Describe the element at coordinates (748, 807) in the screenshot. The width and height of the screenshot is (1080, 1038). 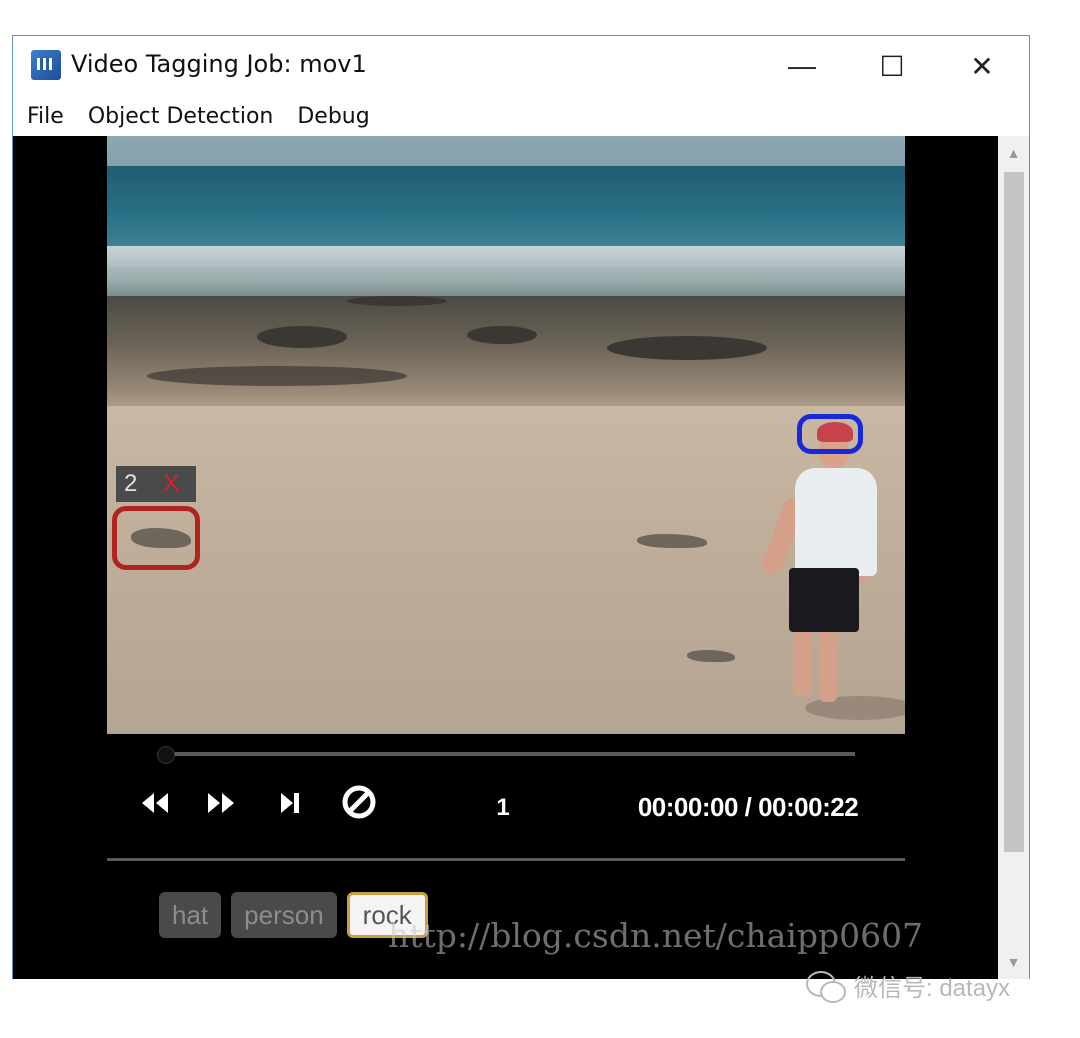
I see `time-display: 00:00:00 / 00:00:22` at that location.